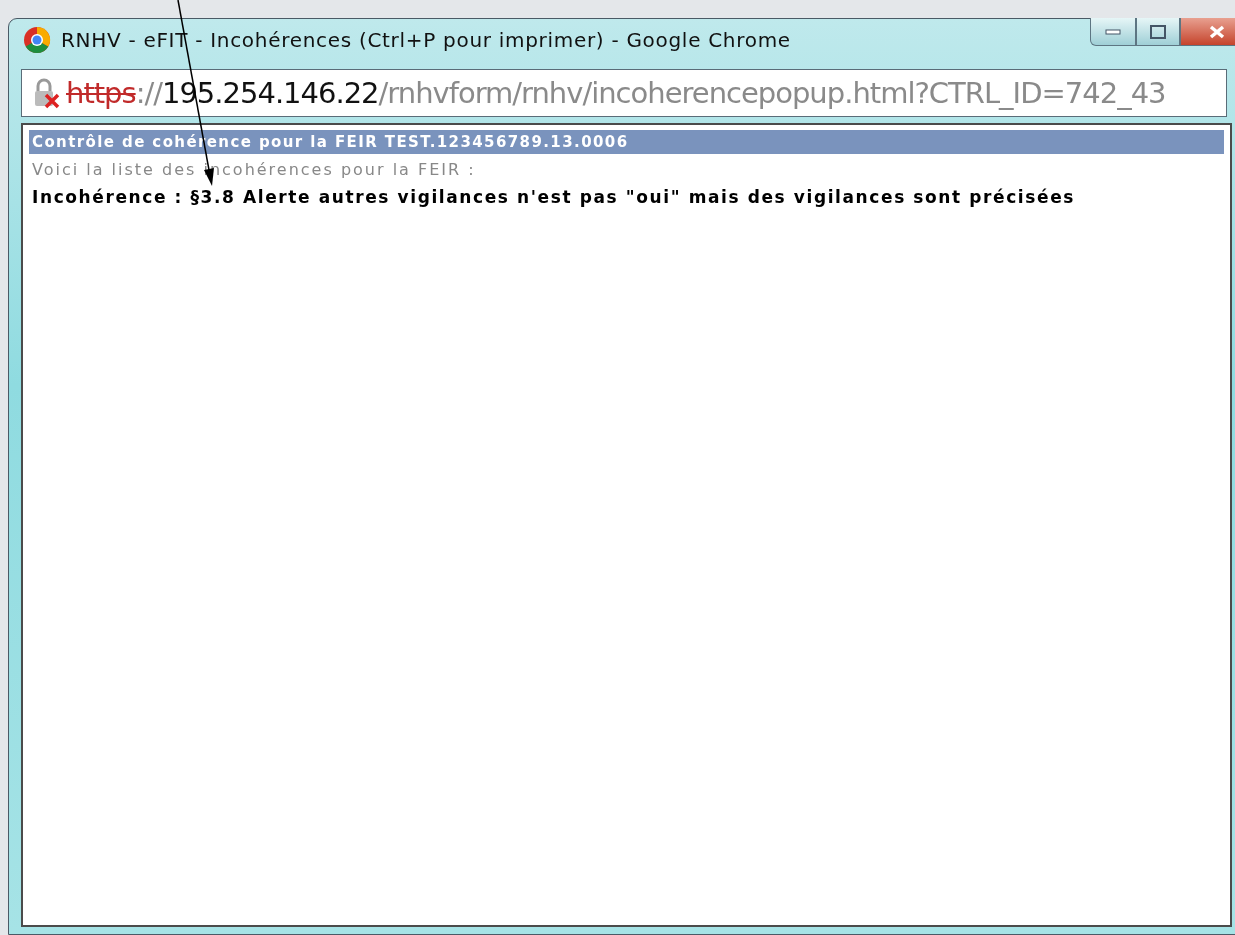 This screenshot has width=1235, height=935. I want to click on maximize-icon, so click(1158, 31).